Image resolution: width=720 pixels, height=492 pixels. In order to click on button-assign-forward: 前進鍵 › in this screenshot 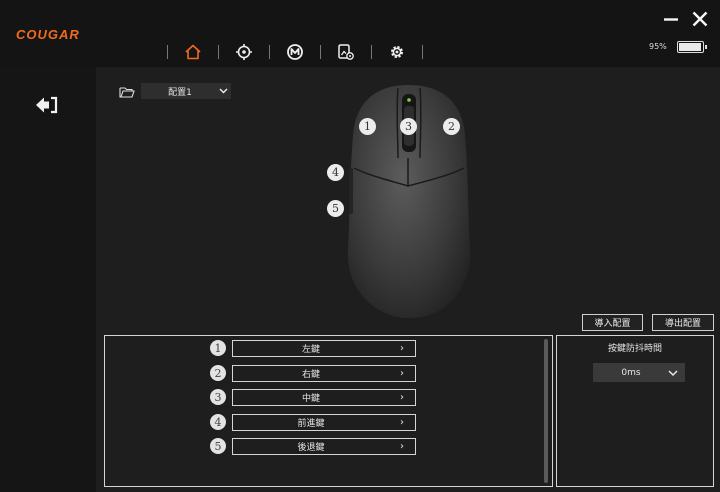, I will do `click(324, 422)`.